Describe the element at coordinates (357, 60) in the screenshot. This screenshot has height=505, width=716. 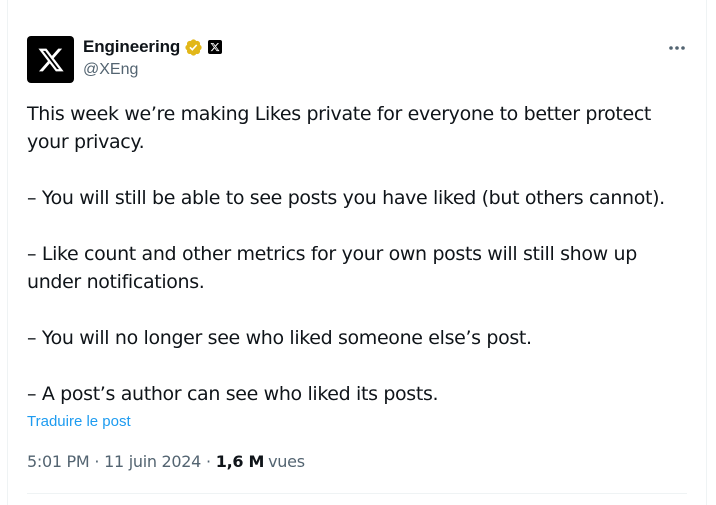
I see `post-header: Engineering @XEng` at that location.